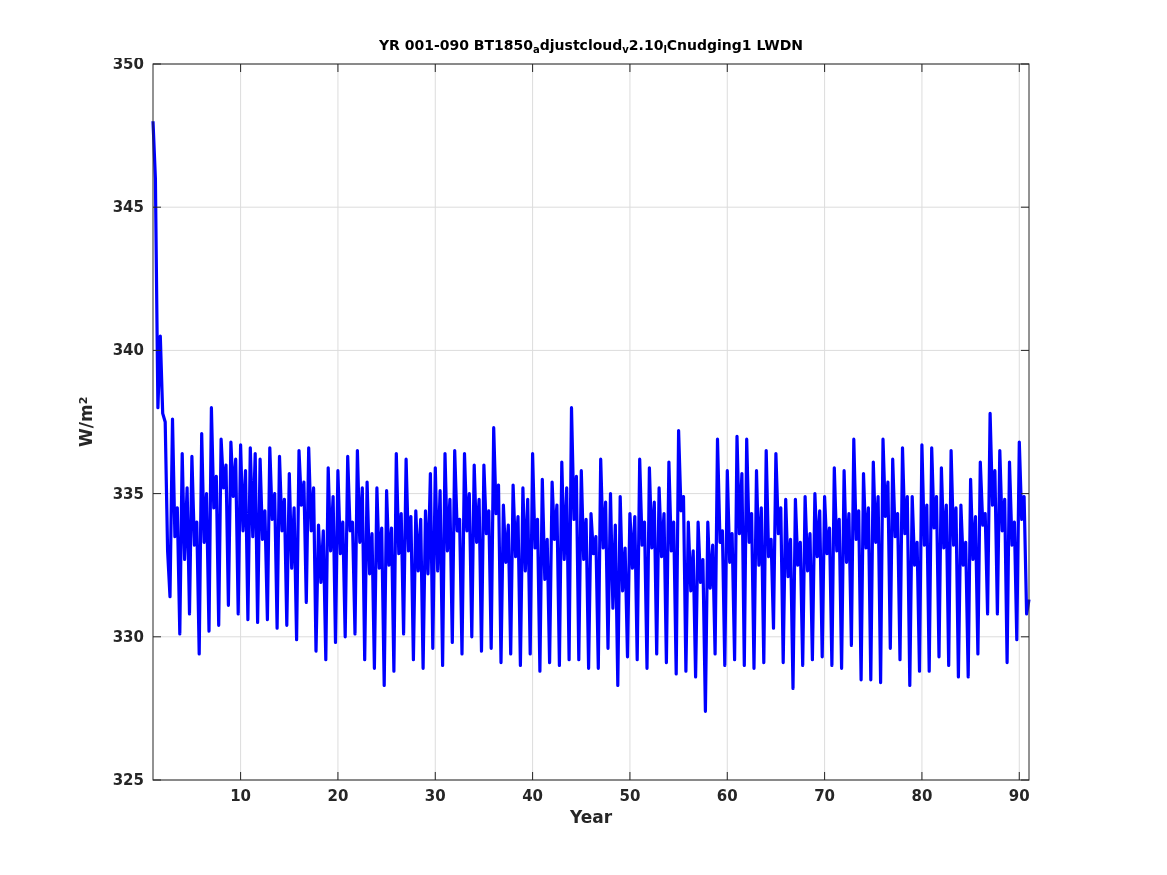 The image size is (1167, 875). Describe the element at coordinates (241, 796) in the screenshot. I see `x-tick-label: 10` at that location.